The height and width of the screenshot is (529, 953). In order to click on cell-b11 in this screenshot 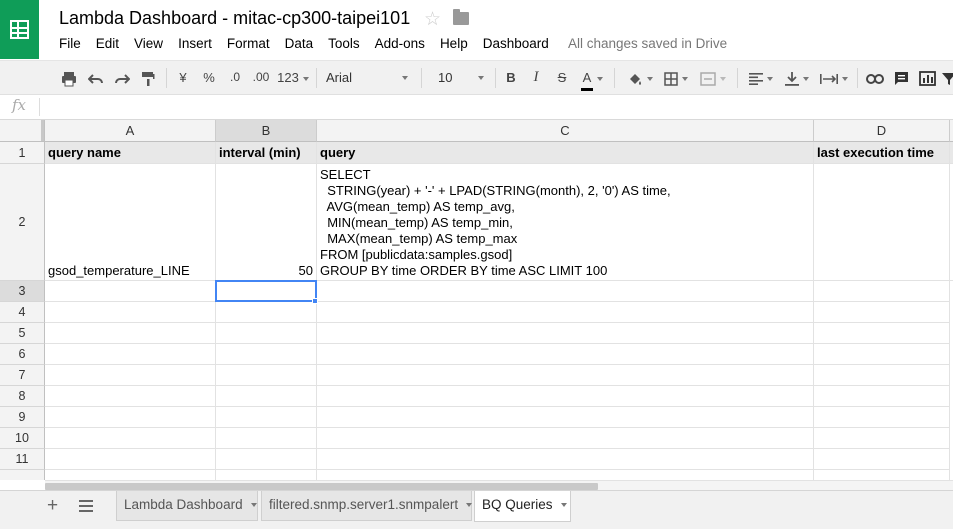, I will do `click(266, 459)`.